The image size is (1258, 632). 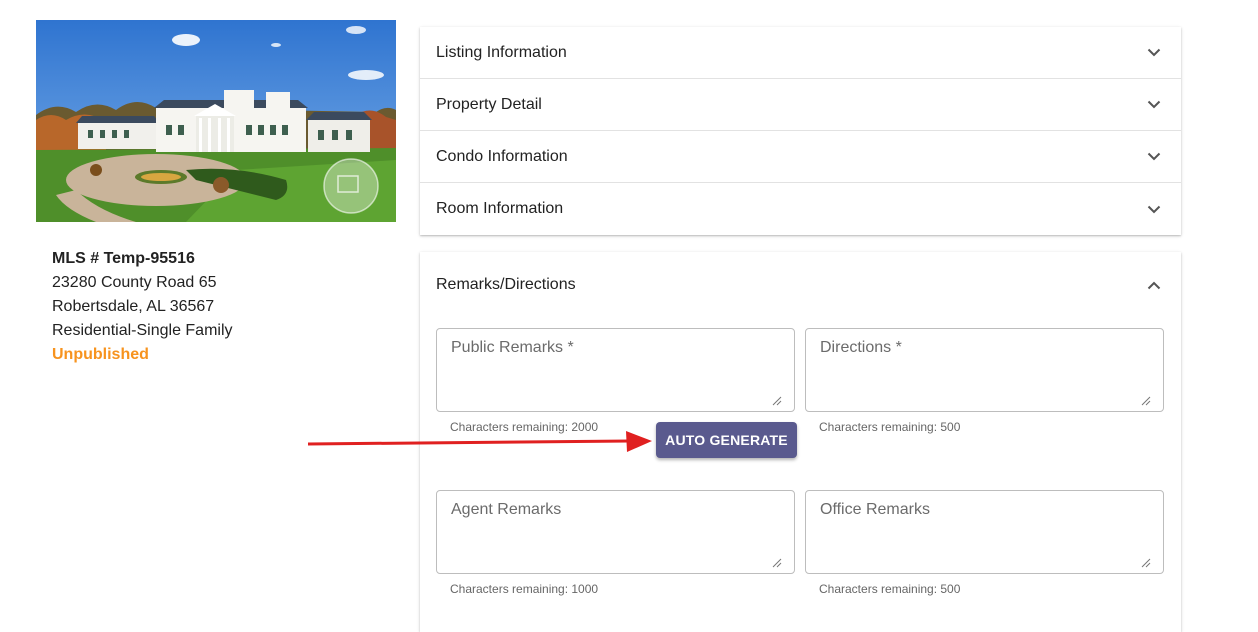 I want to click on section-title: Room Information, so click(x=500, y=208).